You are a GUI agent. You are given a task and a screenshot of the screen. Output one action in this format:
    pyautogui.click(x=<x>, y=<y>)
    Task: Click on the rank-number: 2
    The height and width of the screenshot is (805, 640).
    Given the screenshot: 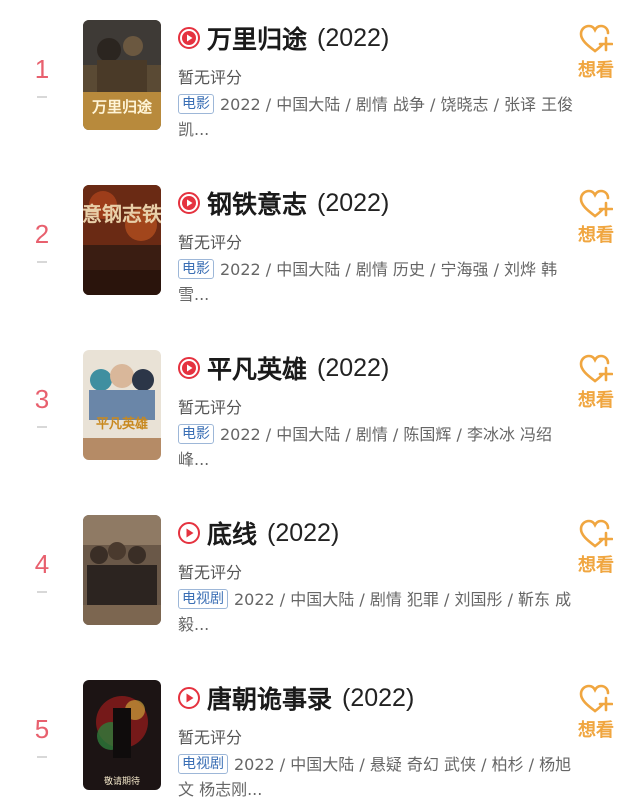 What is the action you would take?
    pyautogui.click(x=42, y=234)
    